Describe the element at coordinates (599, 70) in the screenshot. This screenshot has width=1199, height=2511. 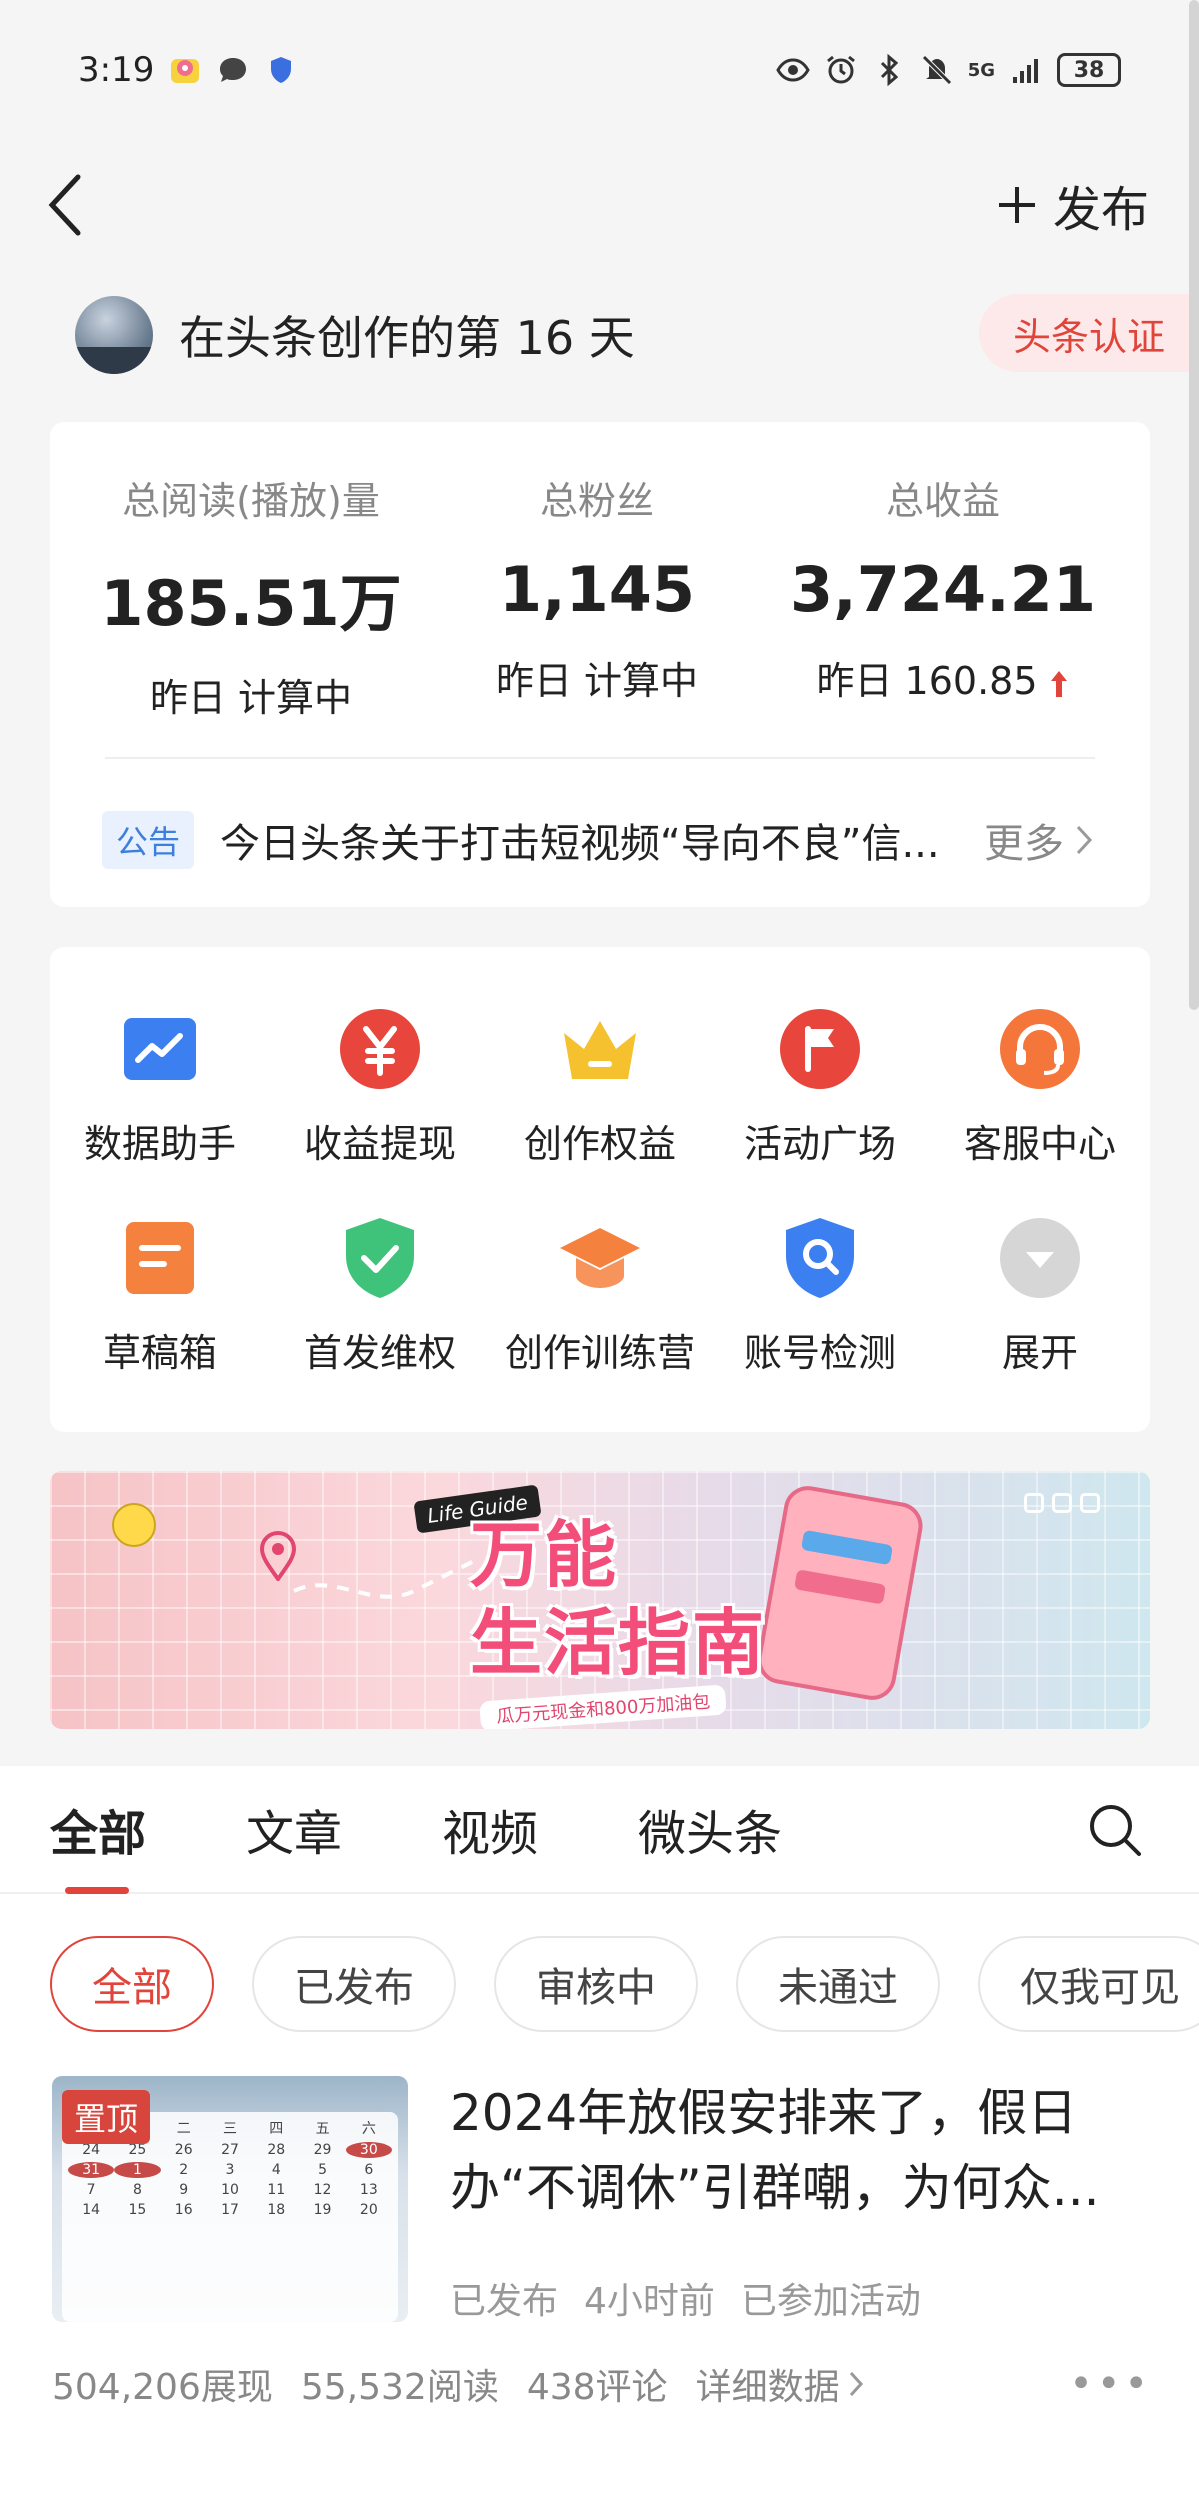
I see `status-bar: 3:19 5G 38` at that location.